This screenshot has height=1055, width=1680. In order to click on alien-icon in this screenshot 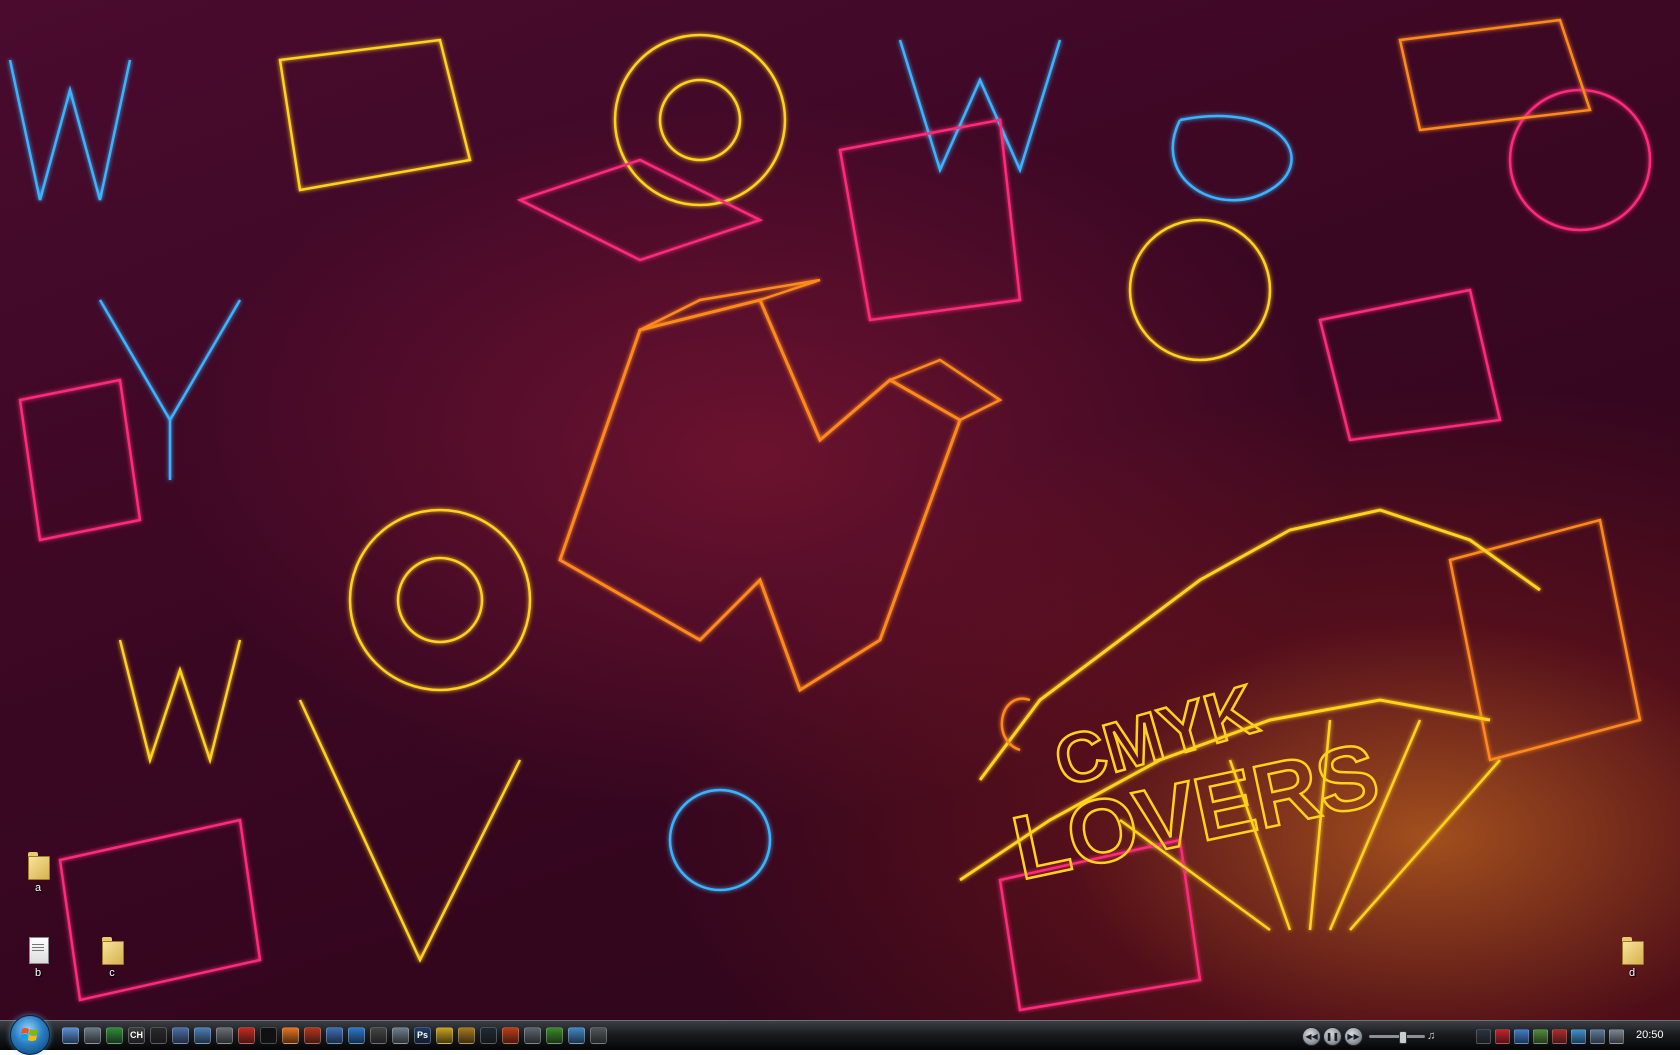, I will do `click(554, 1035)`.